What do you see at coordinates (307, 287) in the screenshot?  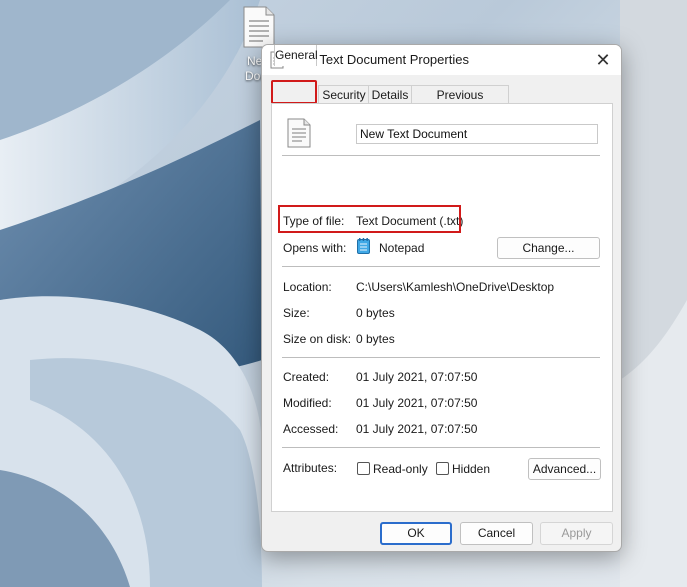 I see `location-label: Location:` at bounding box center [307, 287].